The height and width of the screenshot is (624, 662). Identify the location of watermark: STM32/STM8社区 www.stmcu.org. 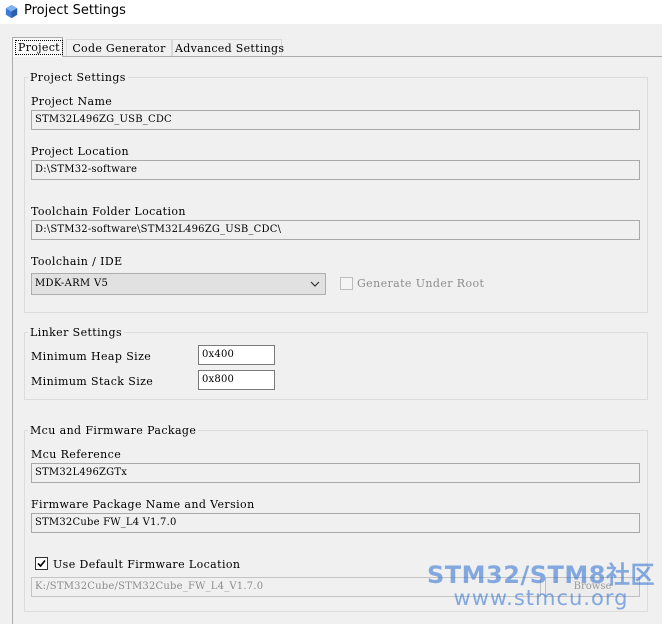
(541, 586).